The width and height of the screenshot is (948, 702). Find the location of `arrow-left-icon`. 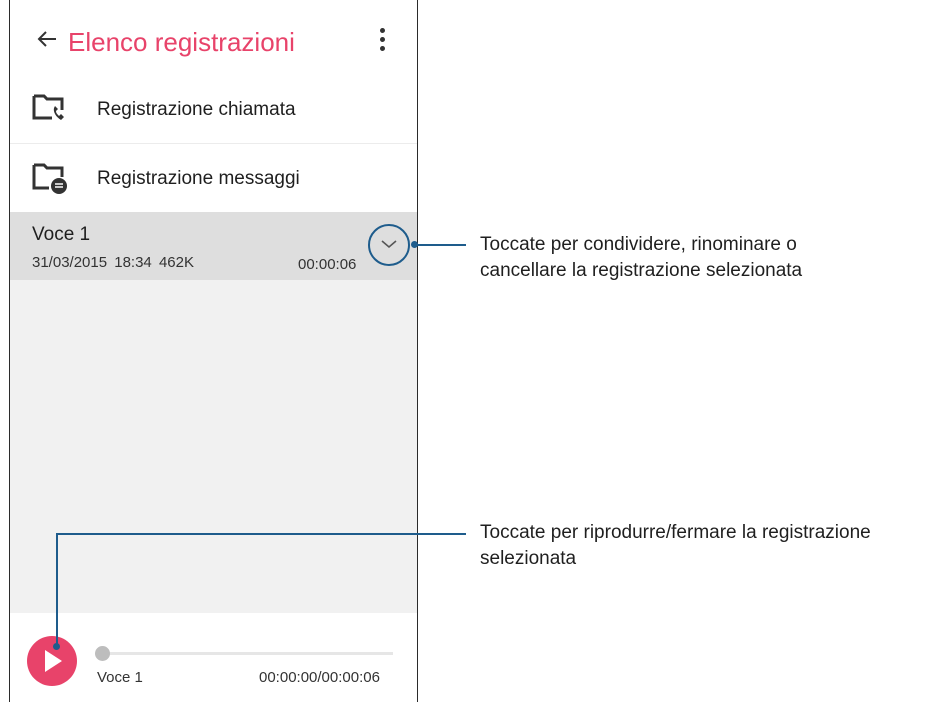

arrow-left-icon is located at coordinates (47, 39).